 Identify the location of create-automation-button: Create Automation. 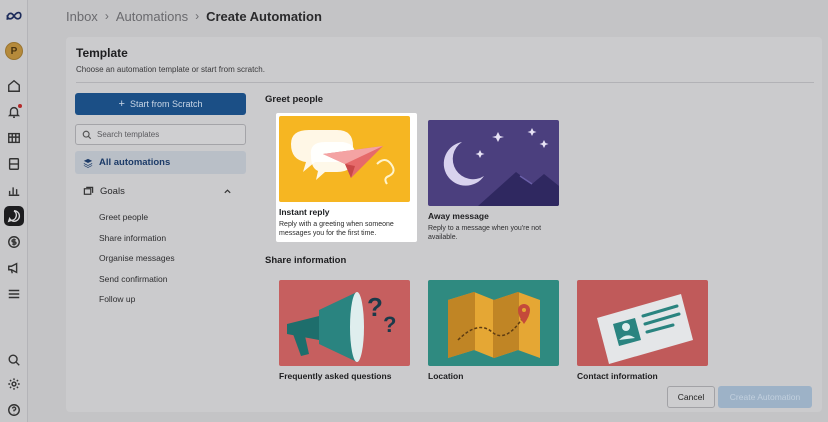
(765, 397).